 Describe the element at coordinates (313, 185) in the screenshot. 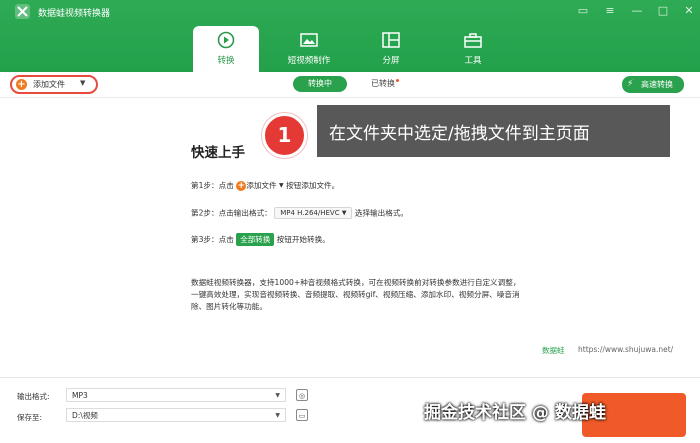

I see `step1-suffix: 按钮添加文件。` at that location.